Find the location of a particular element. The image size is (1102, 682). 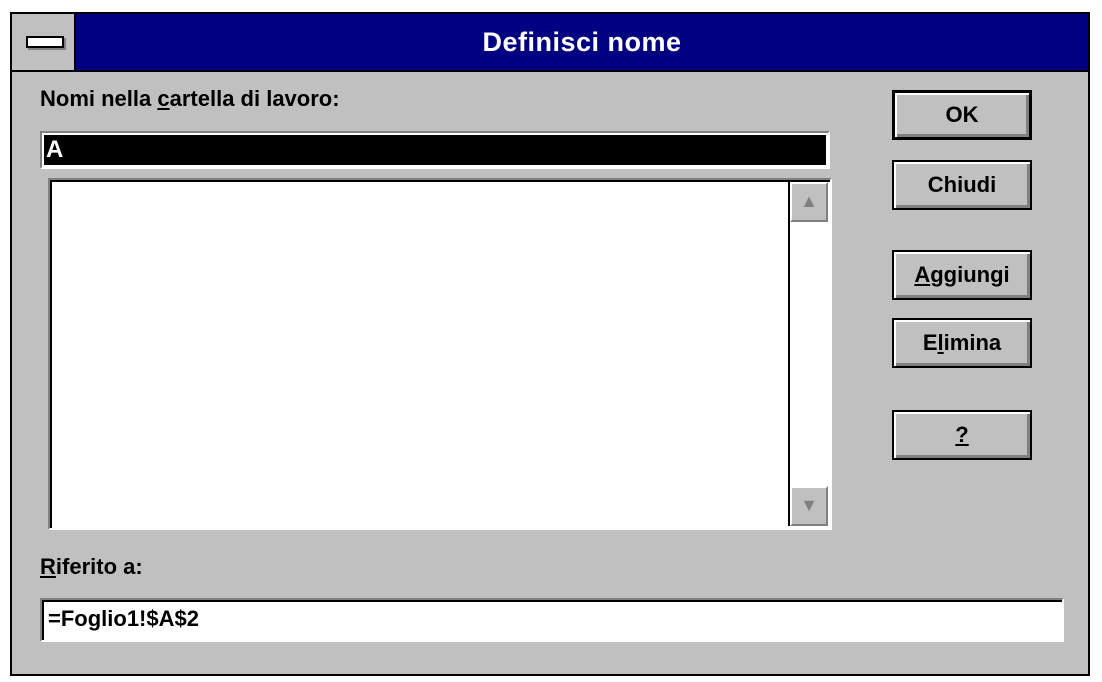

close-button: Chiudi is located at coordinates (962, 185).